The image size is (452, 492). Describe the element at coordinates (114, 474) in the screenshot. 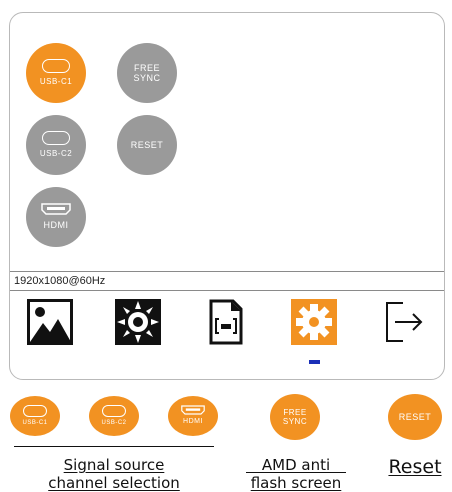

I see `caption-signal-source: Signal source channel selection` at that location.